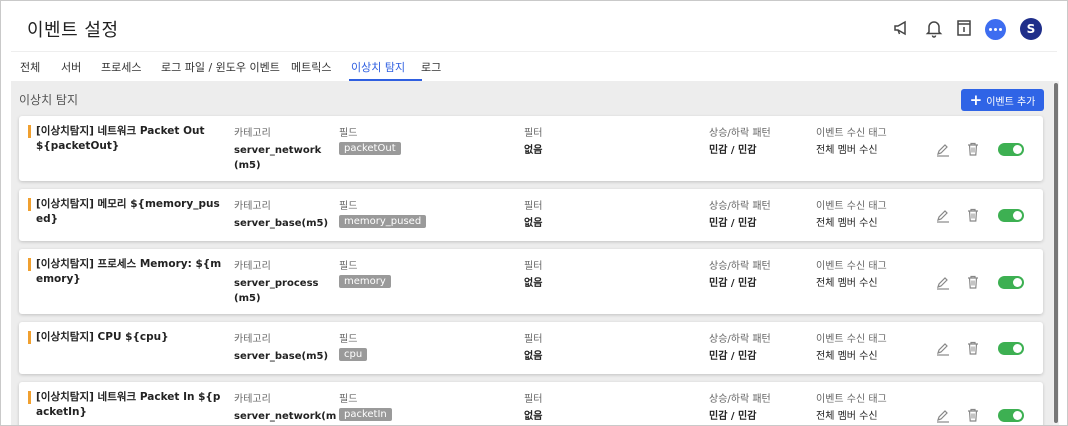 This screenshot has height=426, width=1068. I want to click on section-title: 이상치 탐지, so click(49, 100).